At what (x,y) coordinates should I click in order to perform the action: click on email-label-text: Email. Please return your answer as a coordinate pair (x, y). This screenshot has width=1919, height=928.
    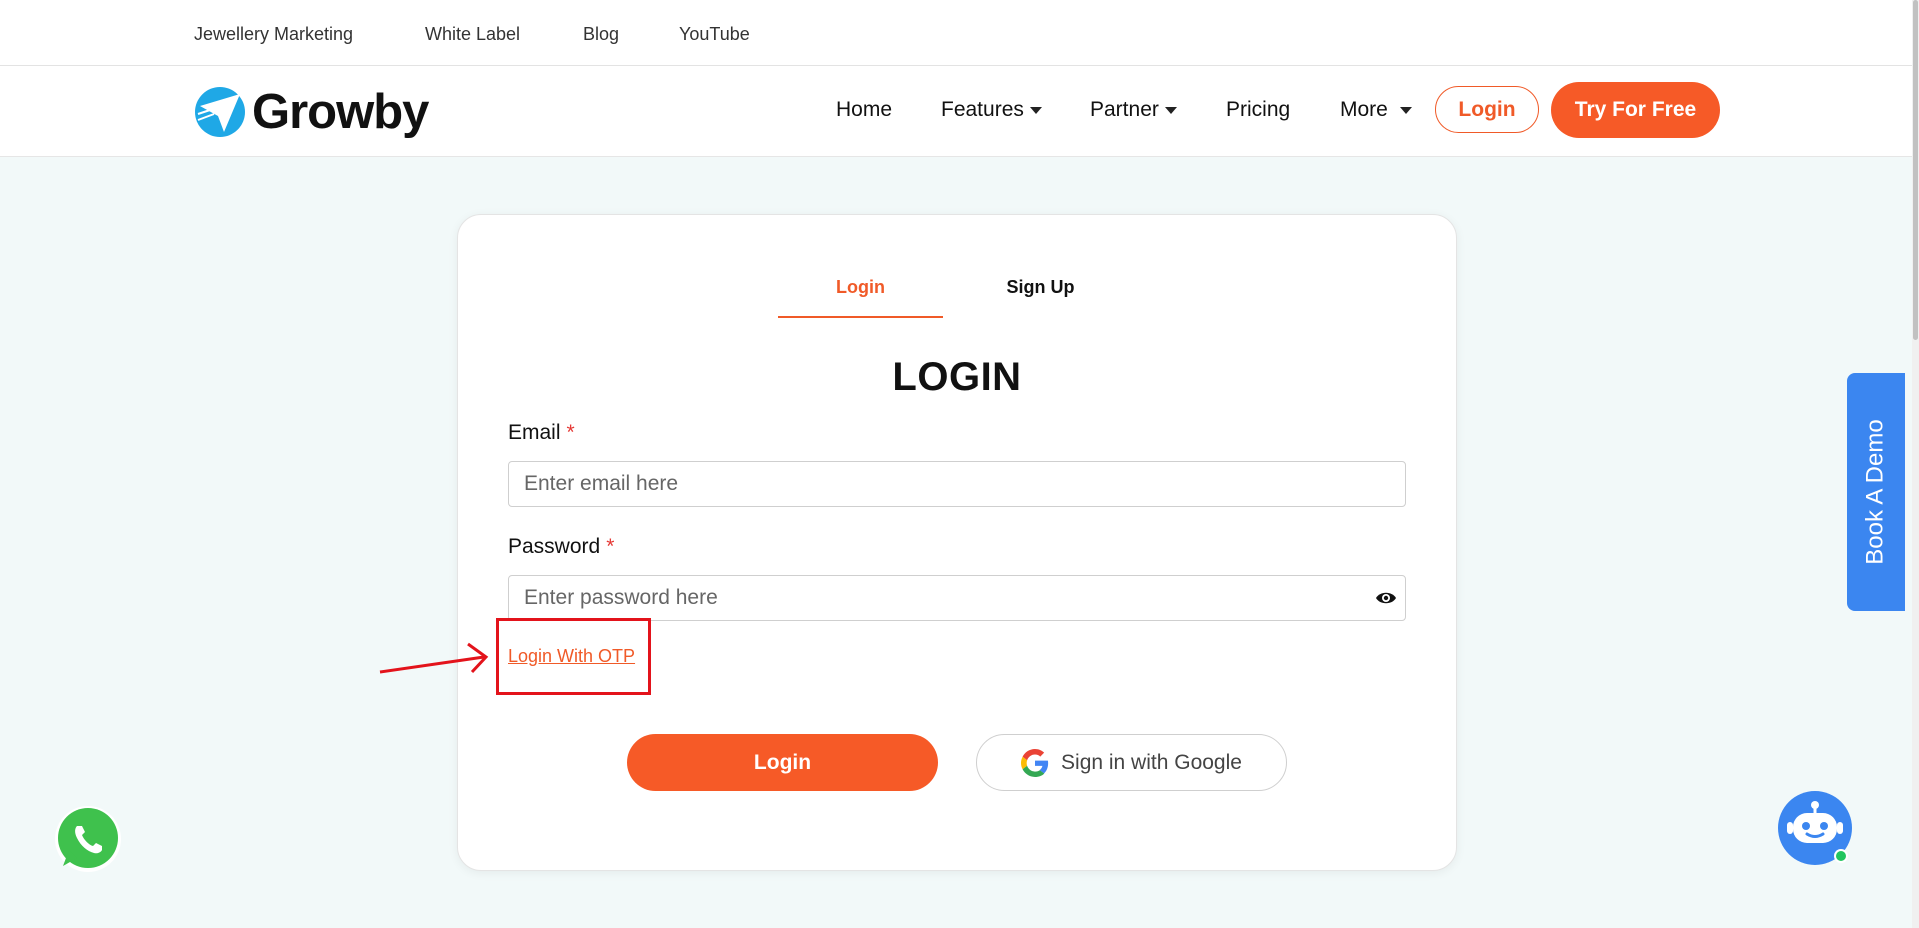
    Looking at the image, I should click on (534, 432).